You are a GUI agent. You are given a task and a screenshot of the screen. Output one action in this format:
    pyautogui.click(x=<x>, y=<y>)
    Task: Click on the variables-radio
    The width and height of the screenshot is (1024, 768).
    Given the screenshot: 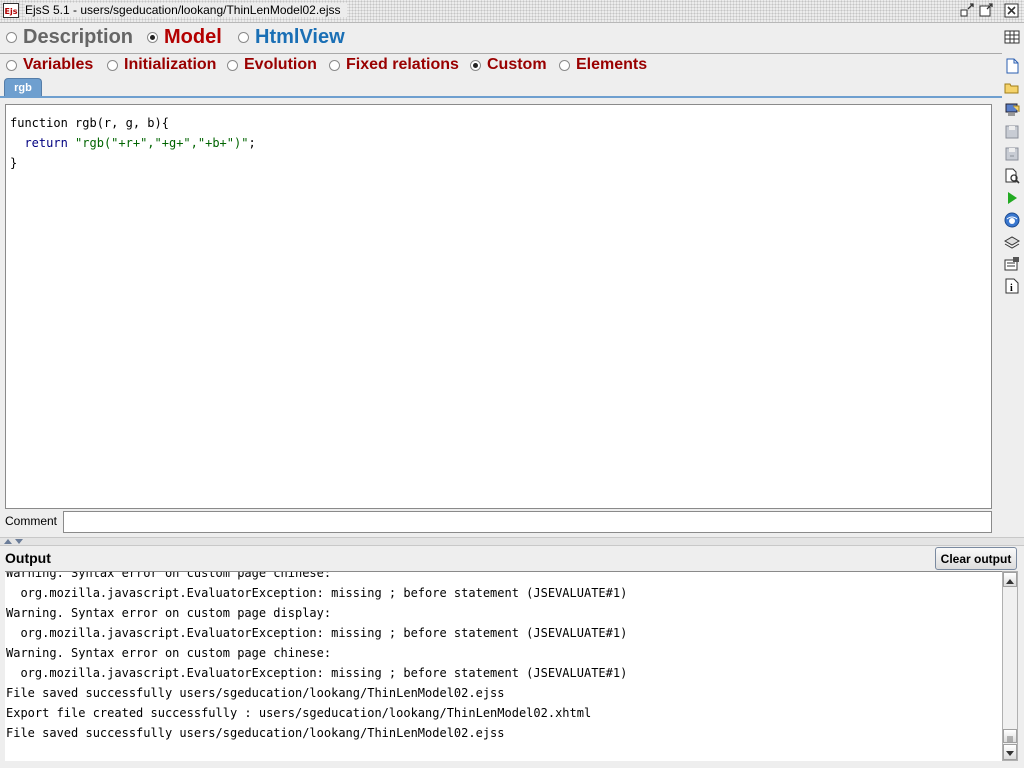 What is the action you would take?
    pyautogui.click(x=11, y=65)
    